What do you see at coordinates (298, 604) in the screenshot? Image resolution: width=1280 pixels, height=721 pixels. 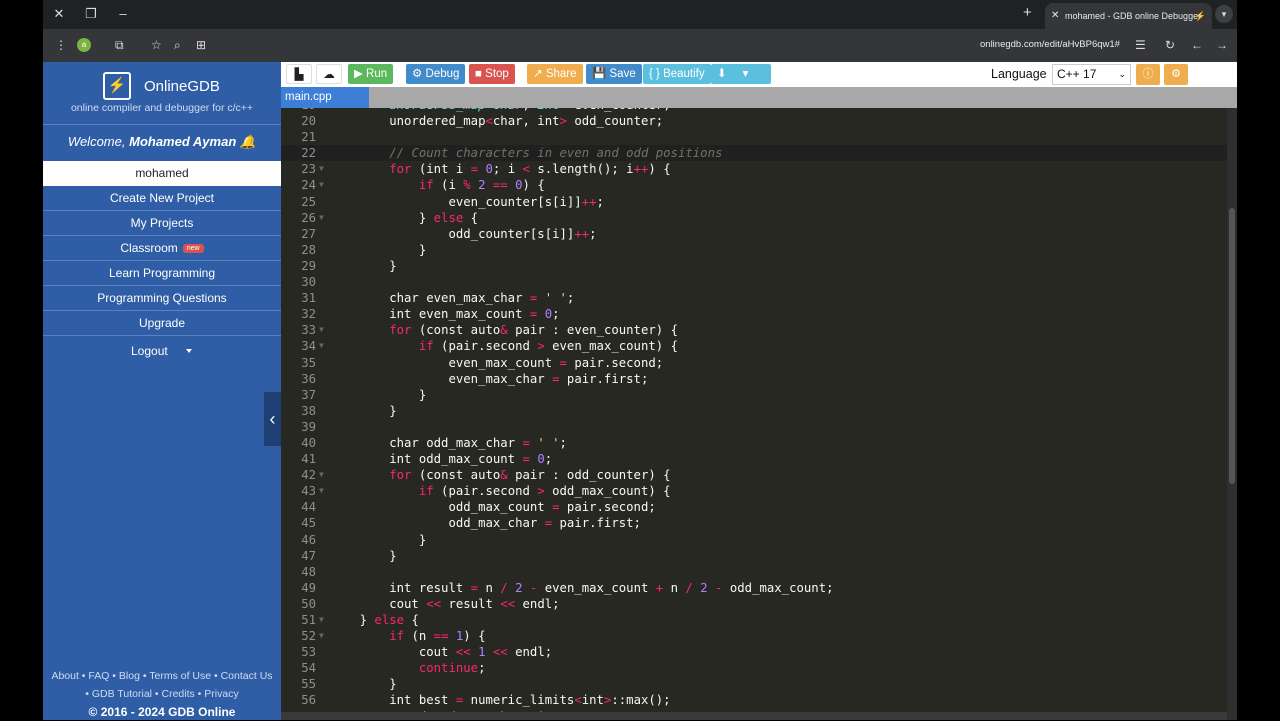 I see `line-number: 50` at bounding box center [298, 604].